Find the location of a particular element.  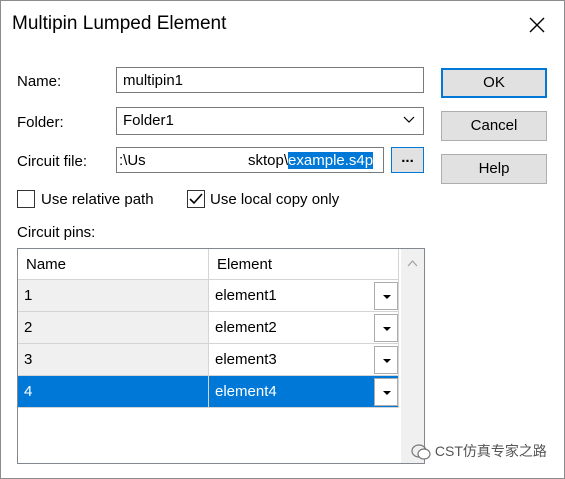

table-row: 2 element2 is located at coordinates (208, 328).